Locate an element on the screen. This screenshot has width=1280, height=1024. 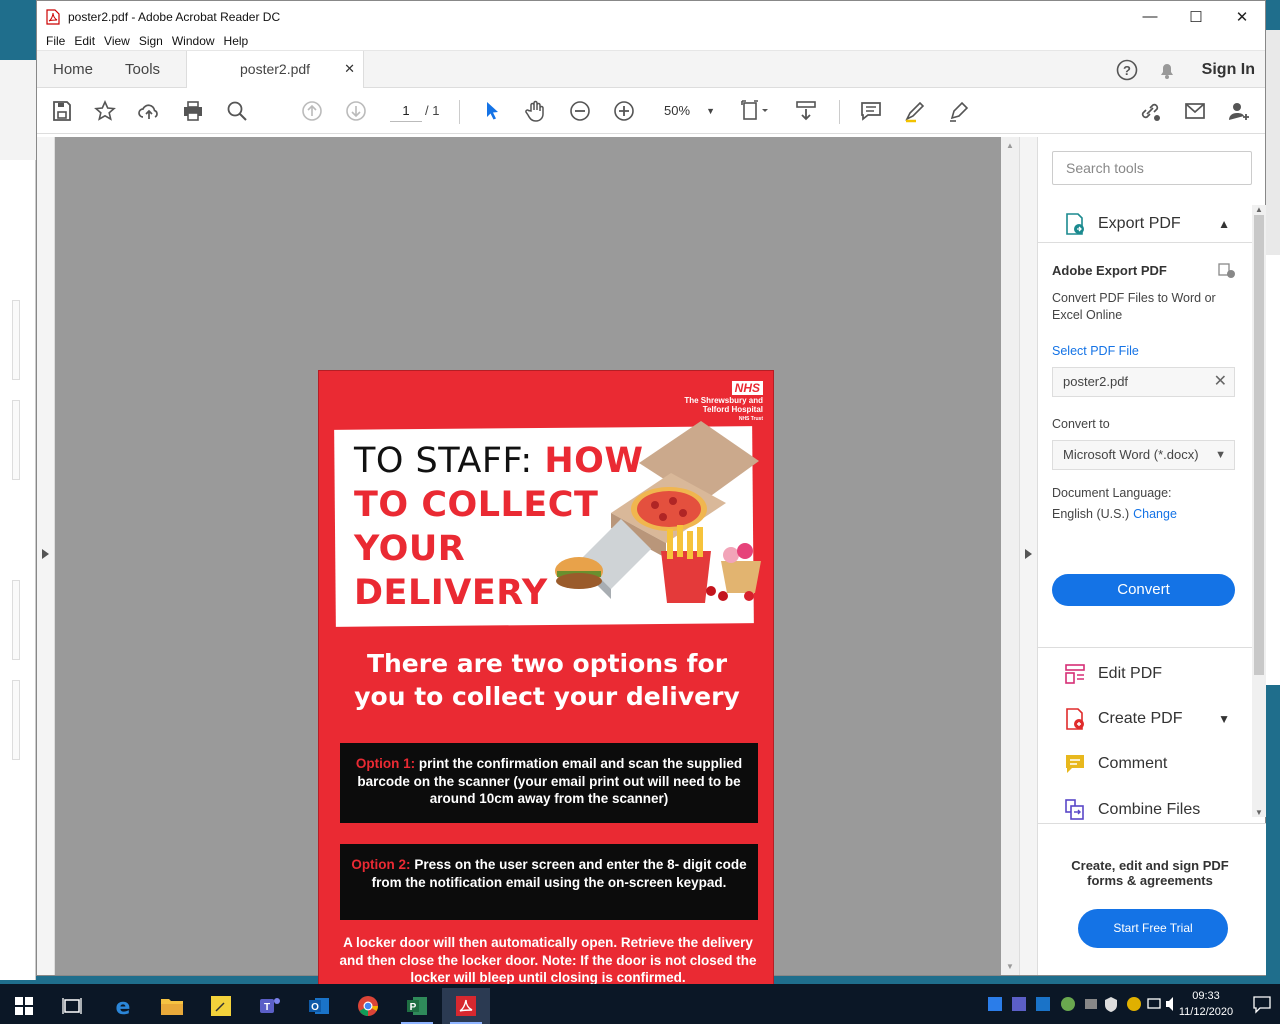
convert-to-select: Microsoft Word (*.docx) ▼ is located at coordinates (1143, 455).